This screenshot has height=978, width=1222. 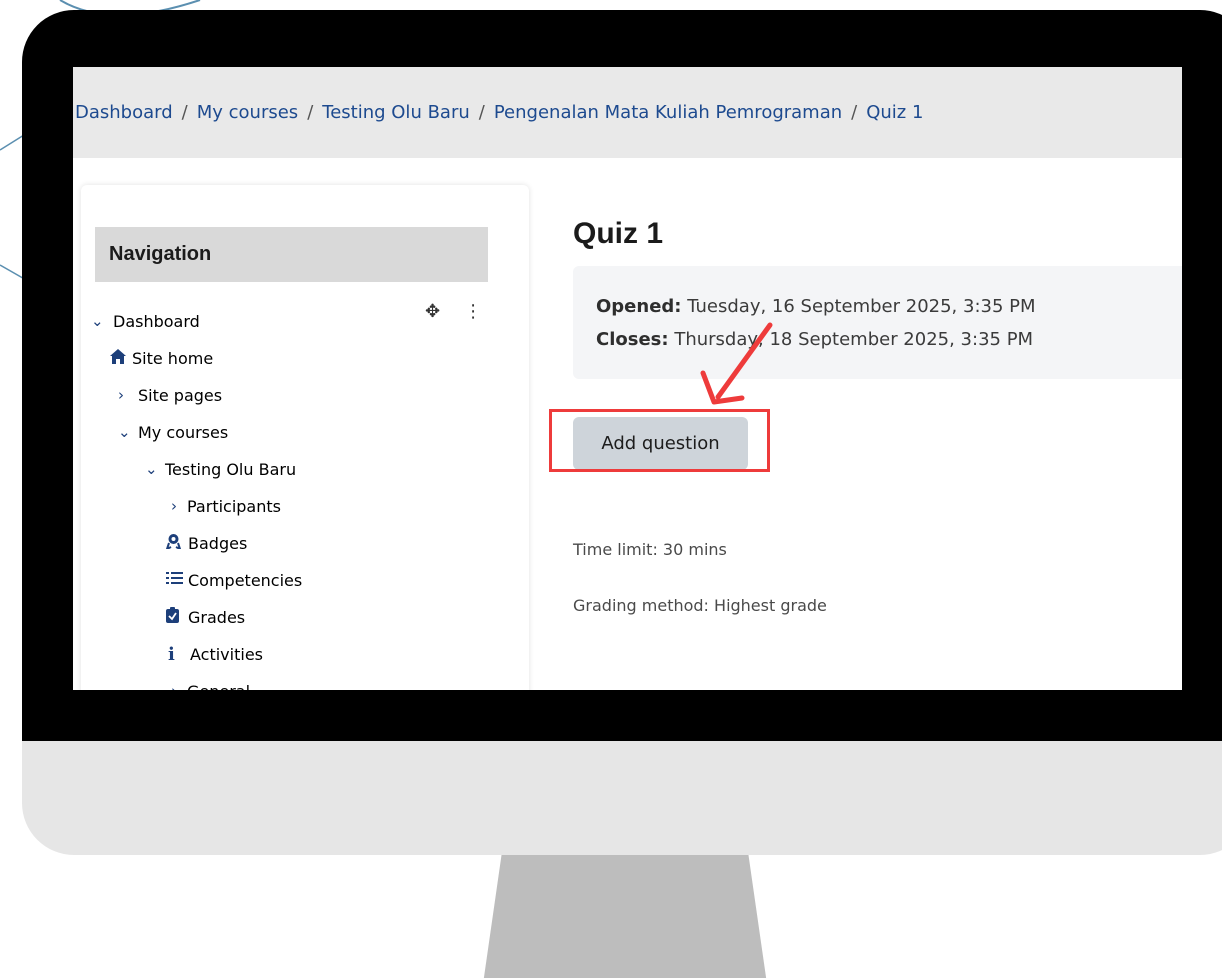 I want to click on info-icon: i, so click(x=171, y=654).